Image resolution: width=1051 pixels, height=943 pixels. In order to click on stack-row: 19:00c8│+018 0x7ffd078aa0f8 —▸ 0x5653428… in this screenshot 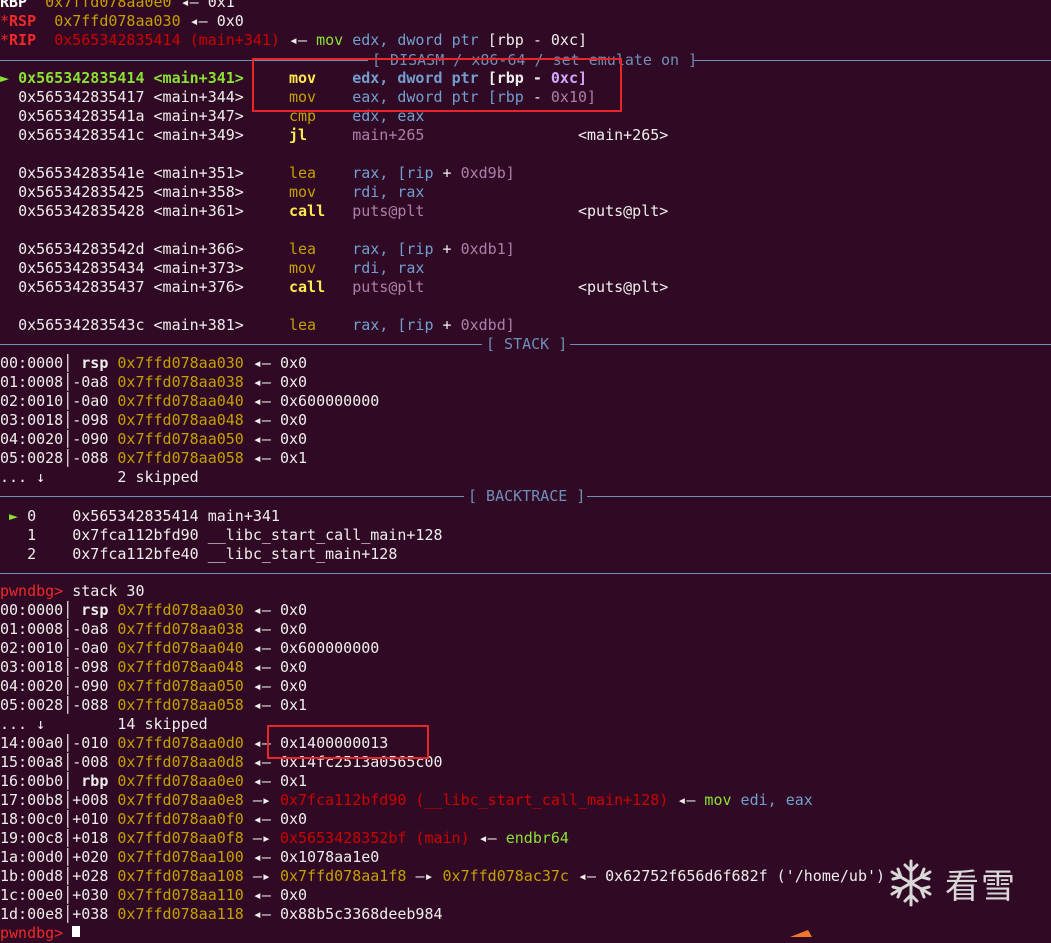, I will do `click(284, 838)`.